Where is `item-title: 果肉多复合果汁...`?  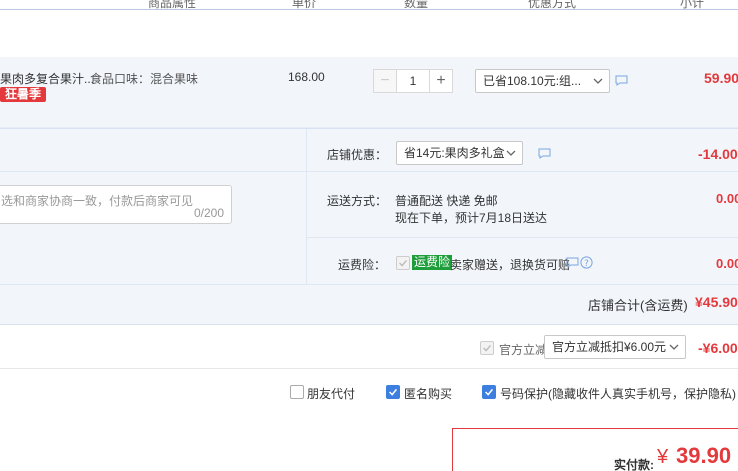 item-title: 果肉多复合果汁... is located at coordinates (47, 78).